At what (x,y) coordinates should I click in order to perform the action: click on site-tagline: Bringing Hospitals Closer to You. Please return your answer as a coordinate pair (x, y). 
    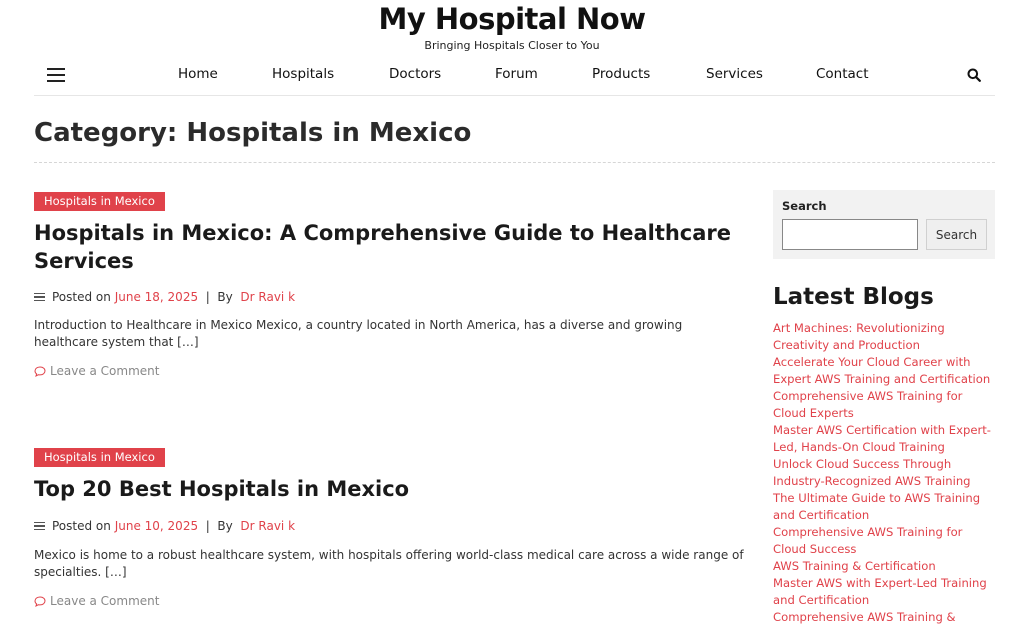
    Looking at the image, I should click on (512, 45).